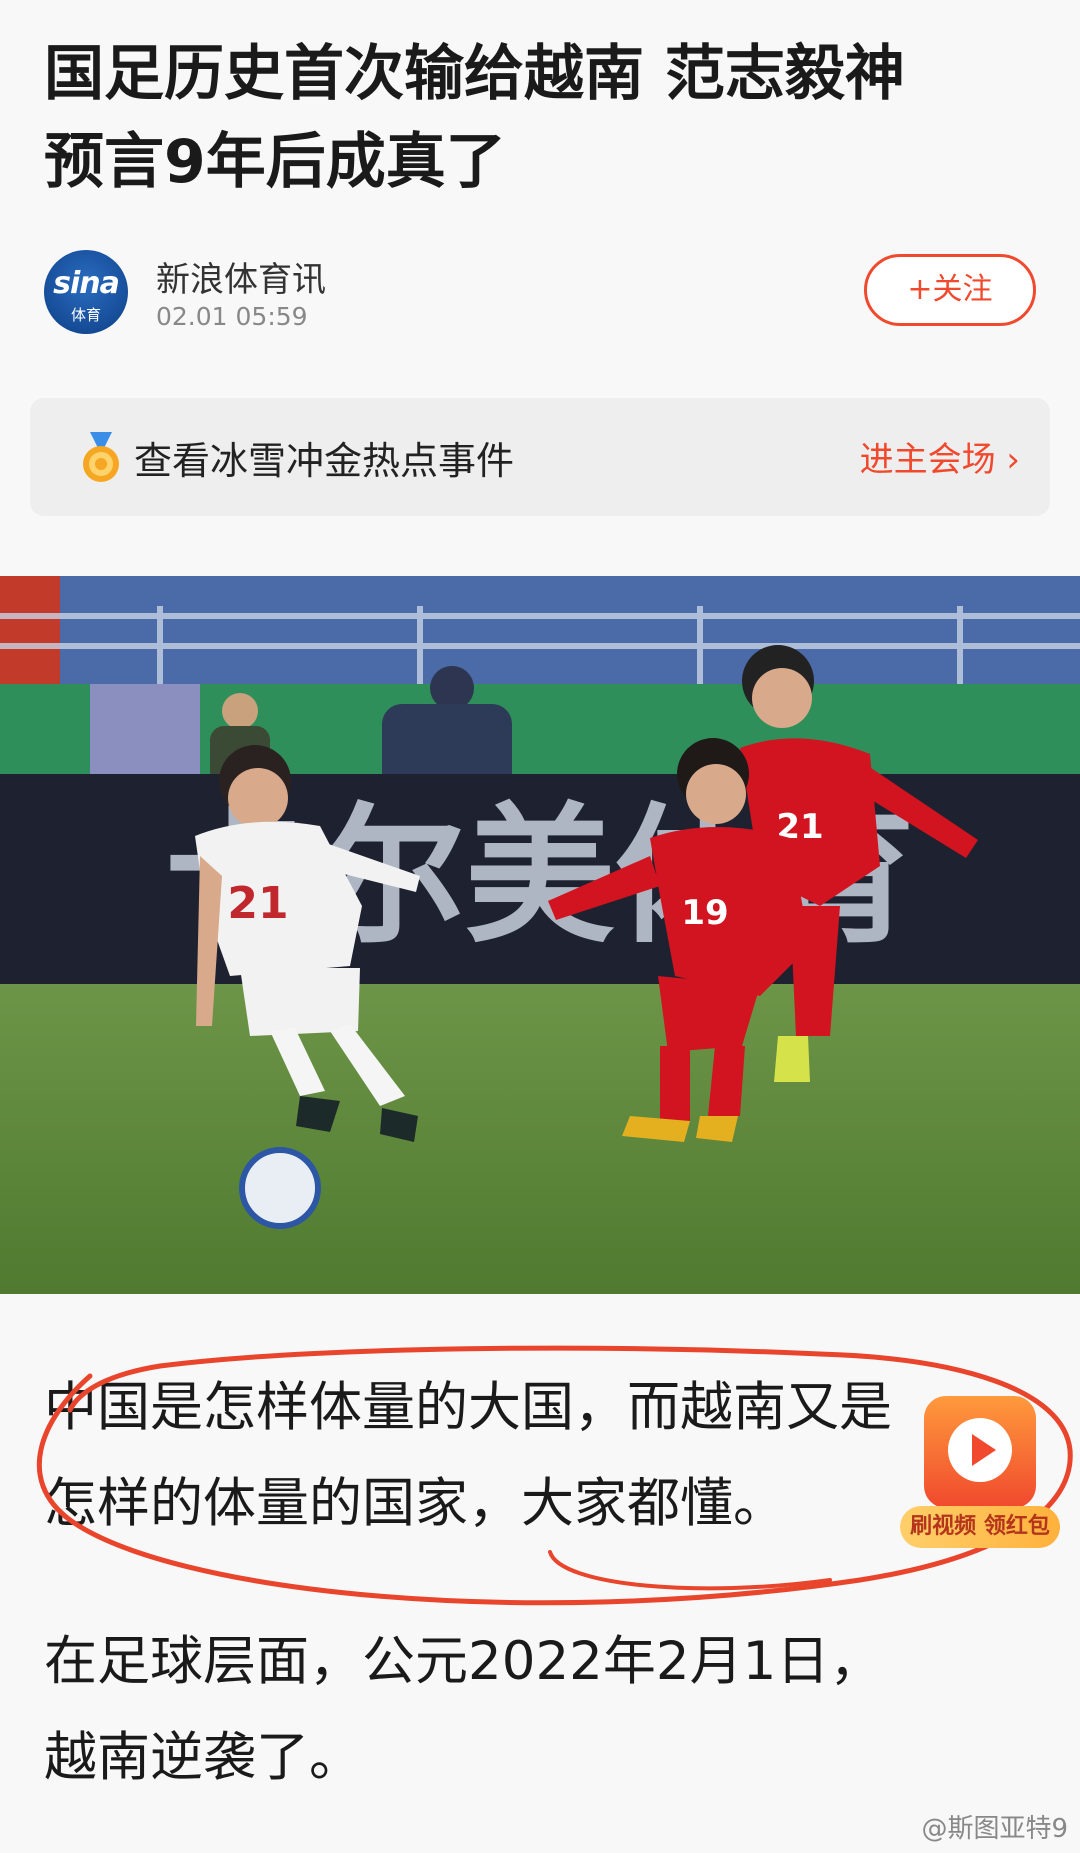 This screenshot has width=1080, height=1853. I want to click on promo-banner: 查看冰雪冲金热点事件 进主会场 ›, so click(540, 457).